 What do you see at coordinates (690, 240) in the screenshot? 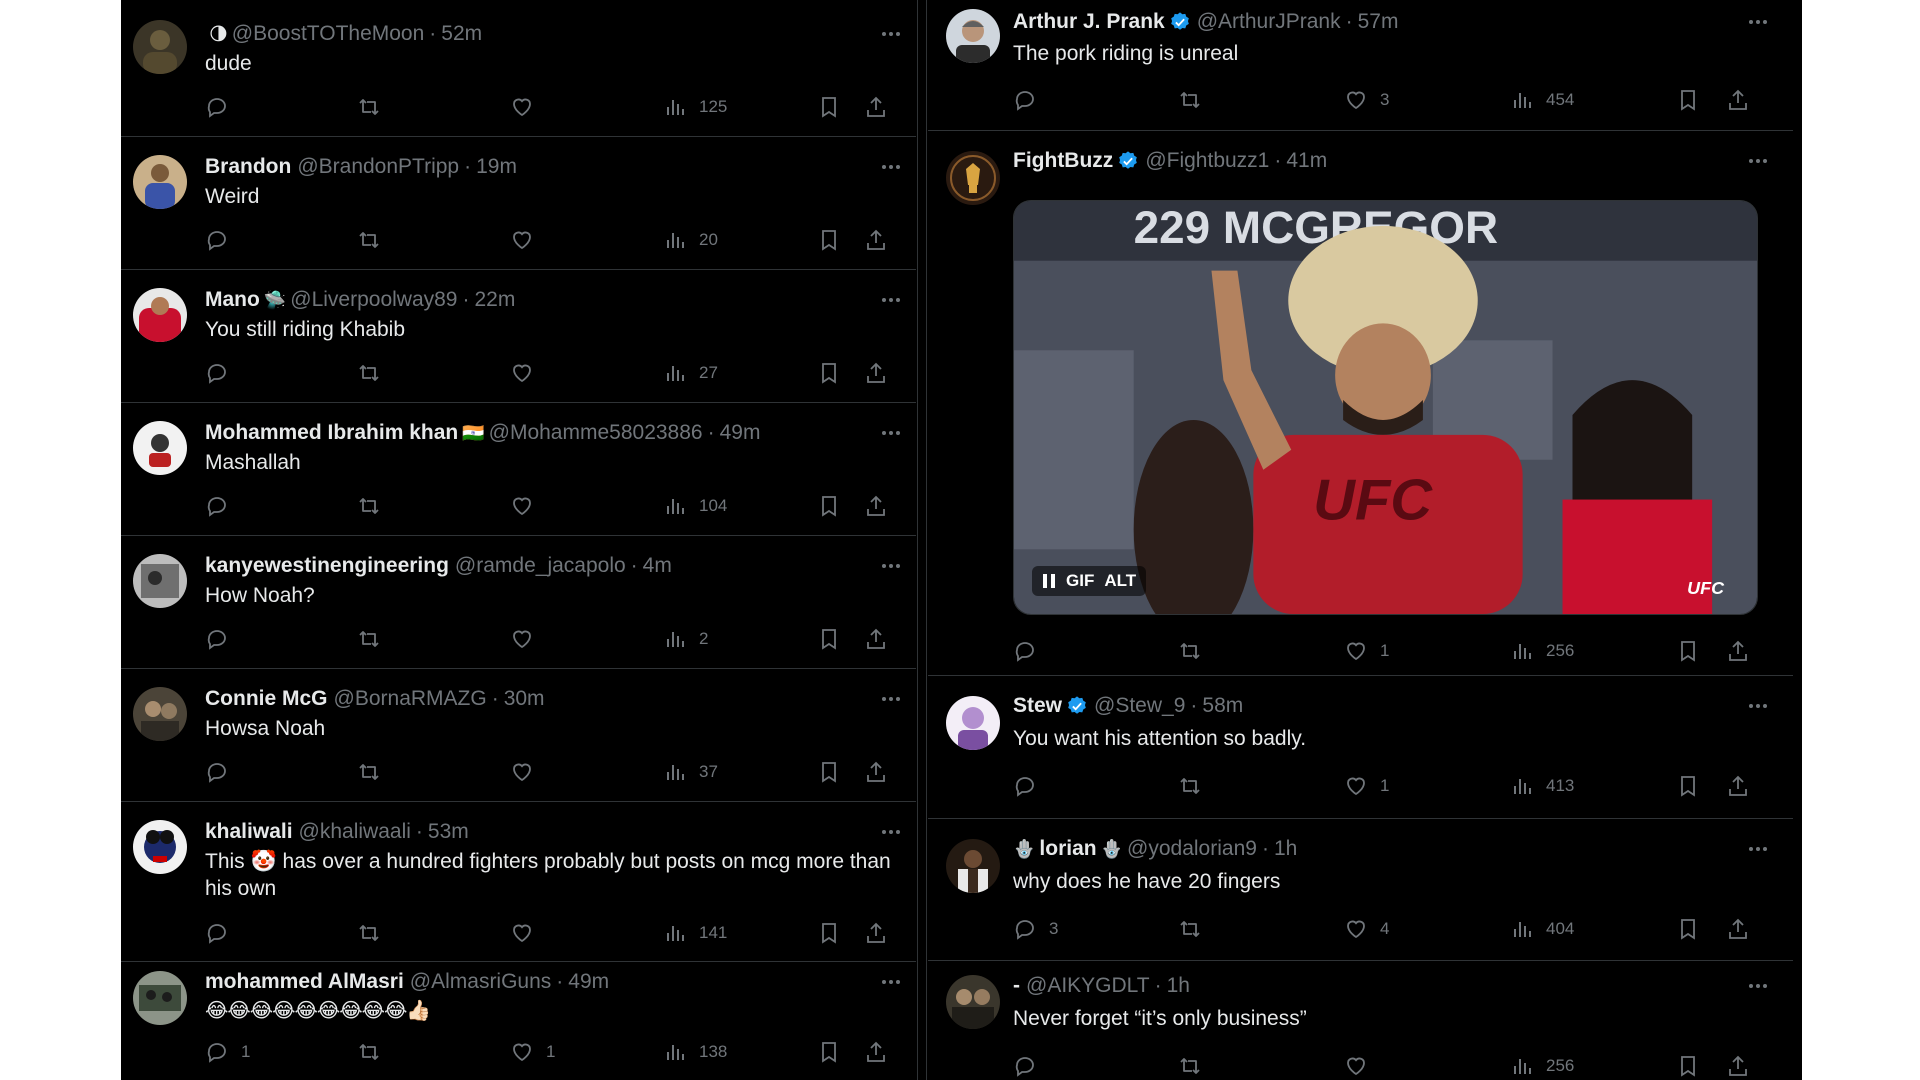
I see `views-button: 20` at bounding box center [690, 240].